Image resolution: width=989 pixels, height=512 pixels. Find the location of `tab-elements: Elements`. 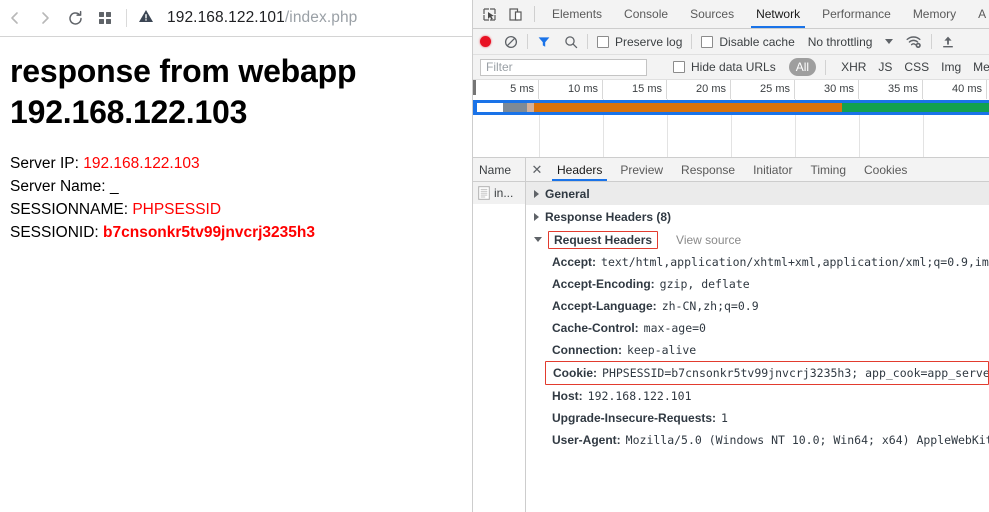

tab-elements: Elements is located at coordinates (577, 14).